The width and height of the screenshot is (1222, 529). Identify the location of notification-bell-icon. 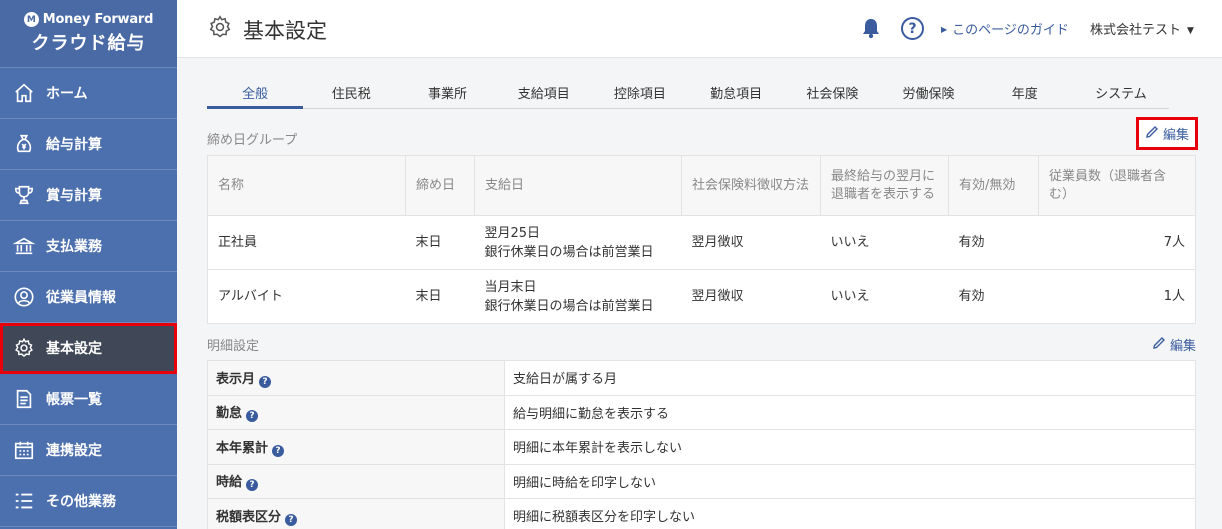
(871, 30).